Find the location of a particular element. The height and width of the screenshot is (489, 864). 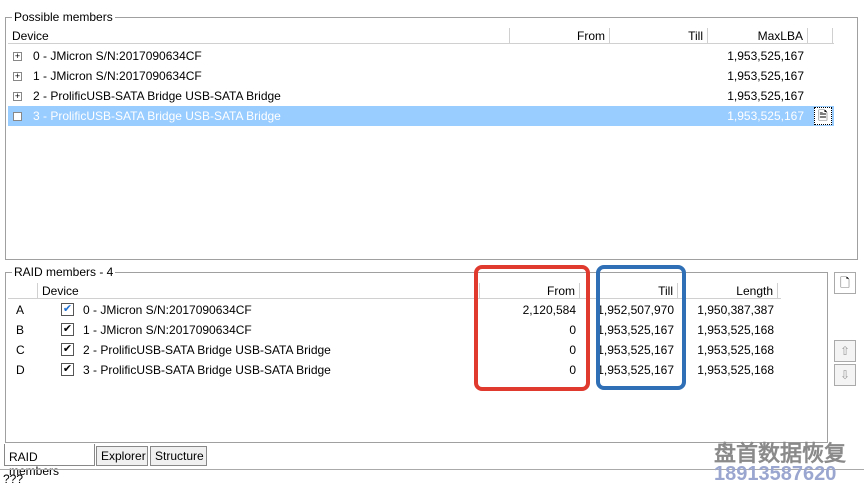

tab-raid-members: RAID members is located at coordinates (49, 461).